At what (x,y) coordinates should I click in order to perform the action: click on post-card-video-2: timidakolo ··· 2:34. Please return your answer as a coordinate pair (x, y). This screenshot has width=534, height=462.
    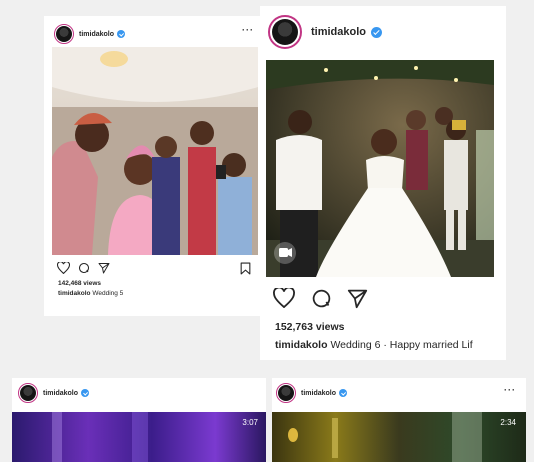
    Looking at the image, I should click on (399, 420).